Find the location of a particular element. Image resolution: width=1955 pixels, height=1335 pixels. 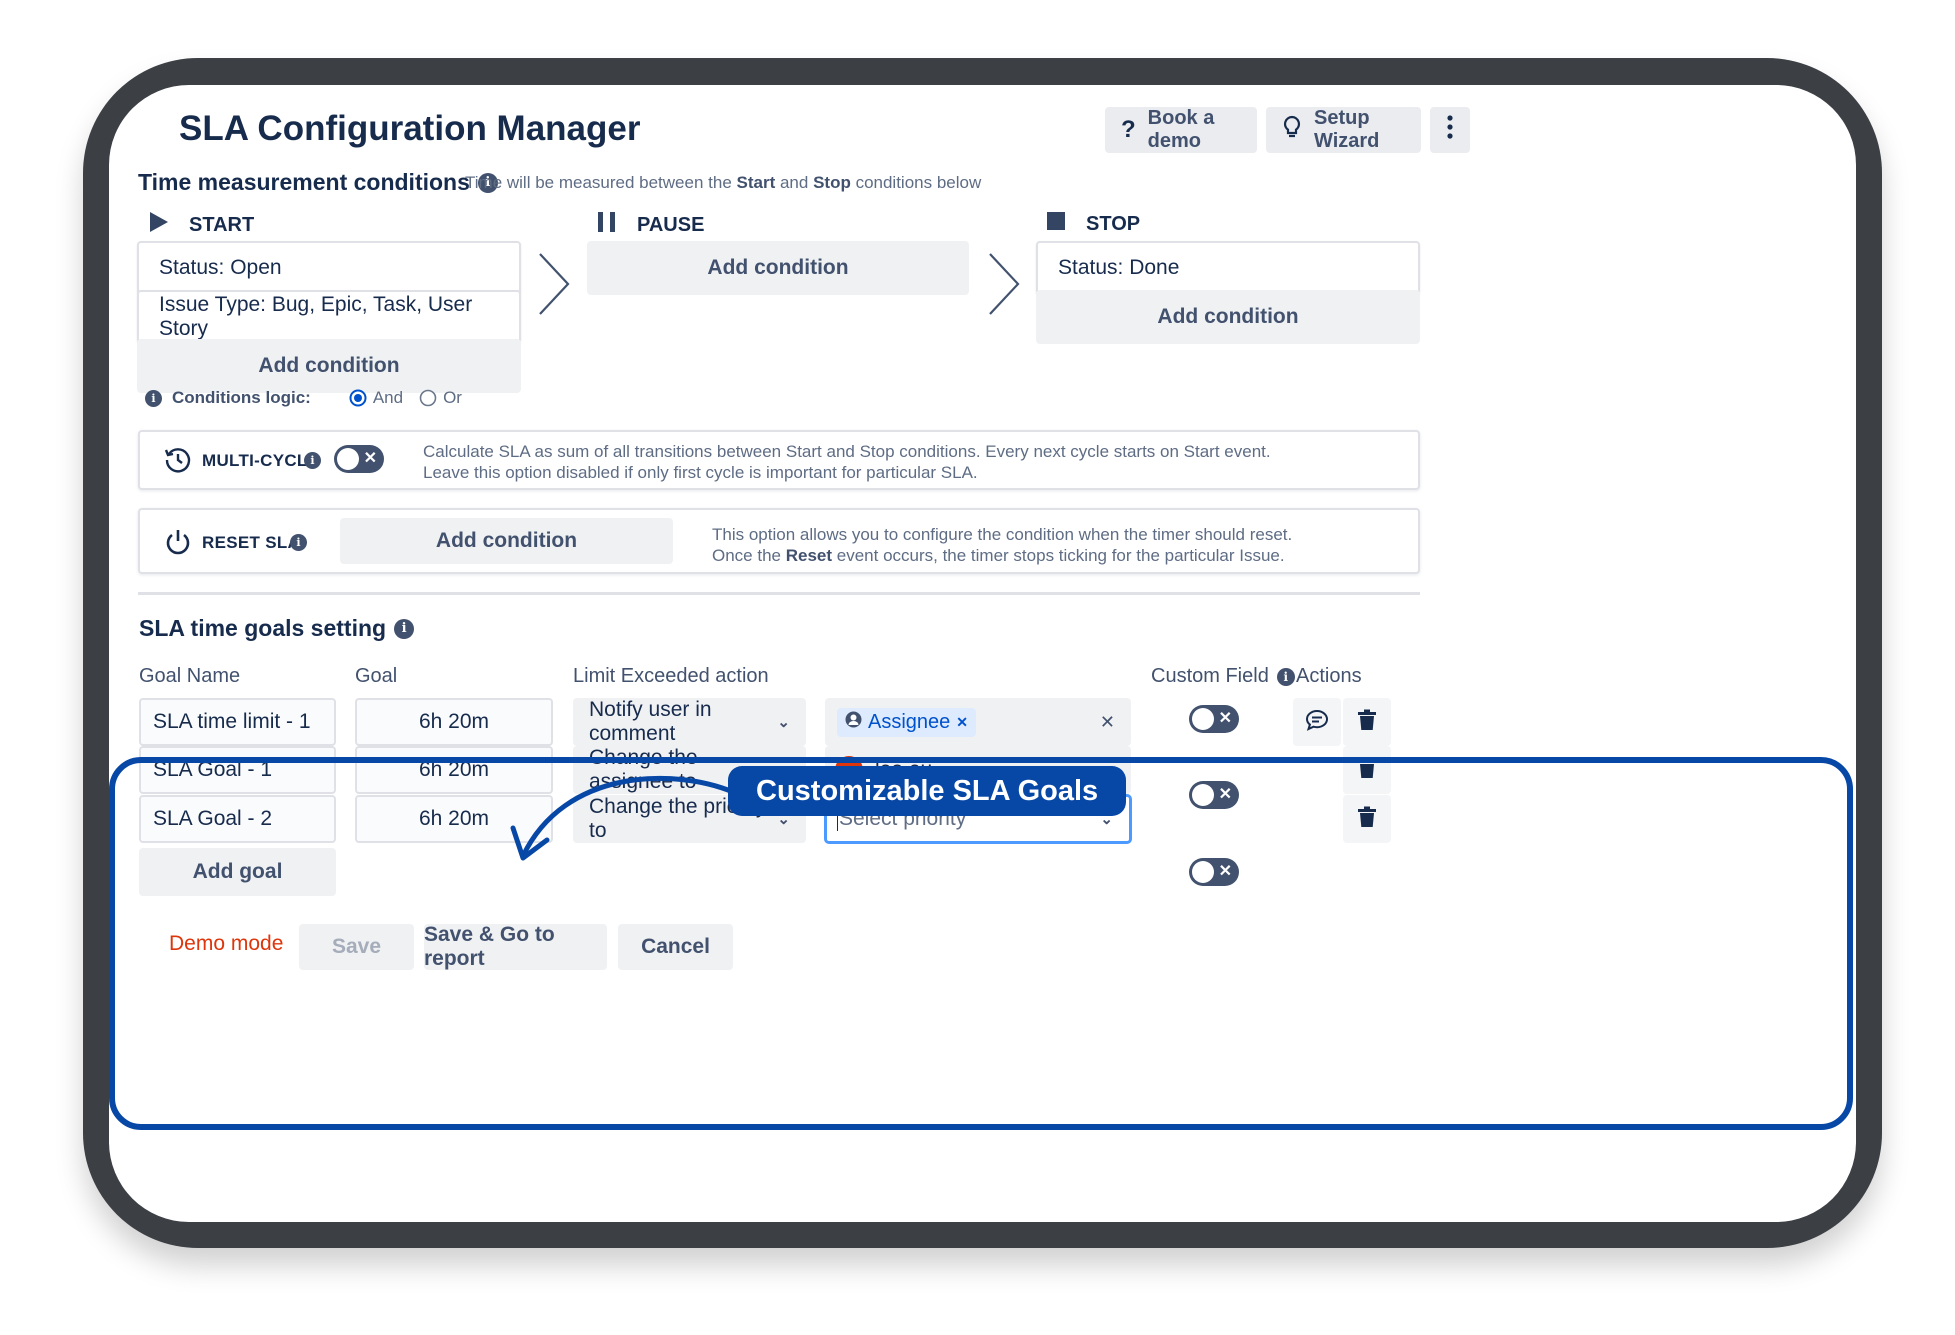

assignee-chip-label: Assignee is located at coordinates (909, 721).